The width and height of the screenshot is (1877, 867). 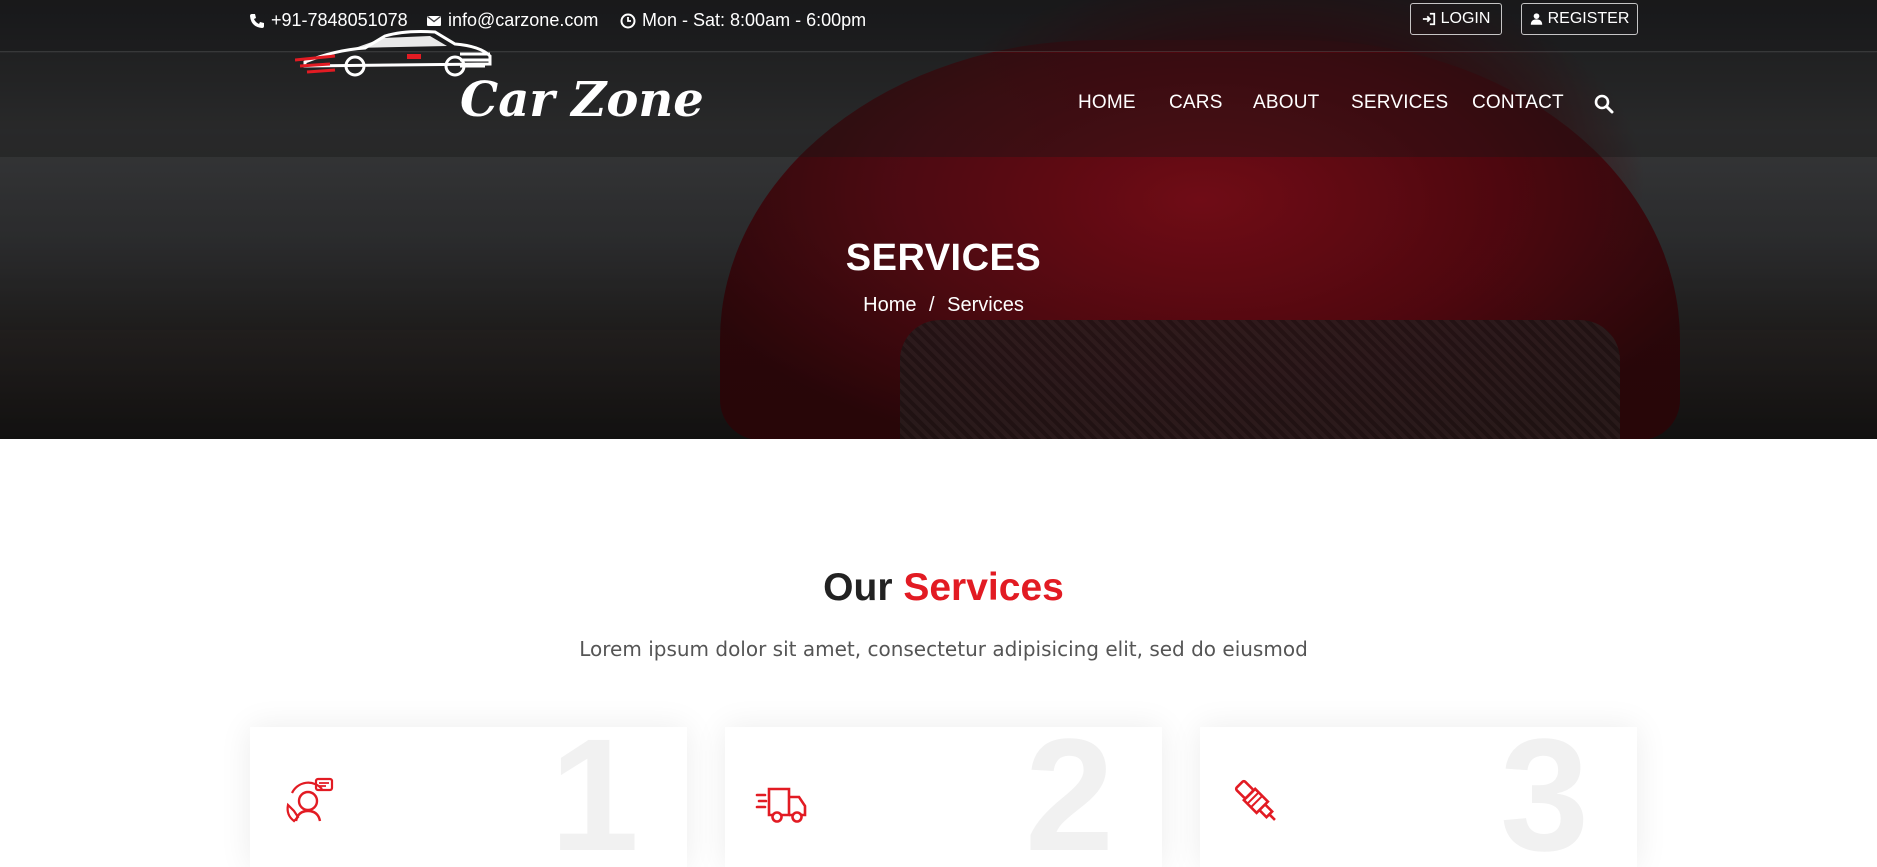 What do you see at coordinates (594, 797) in the screenshot?
I see `card-number: 1` at bounding box center [594, 797].